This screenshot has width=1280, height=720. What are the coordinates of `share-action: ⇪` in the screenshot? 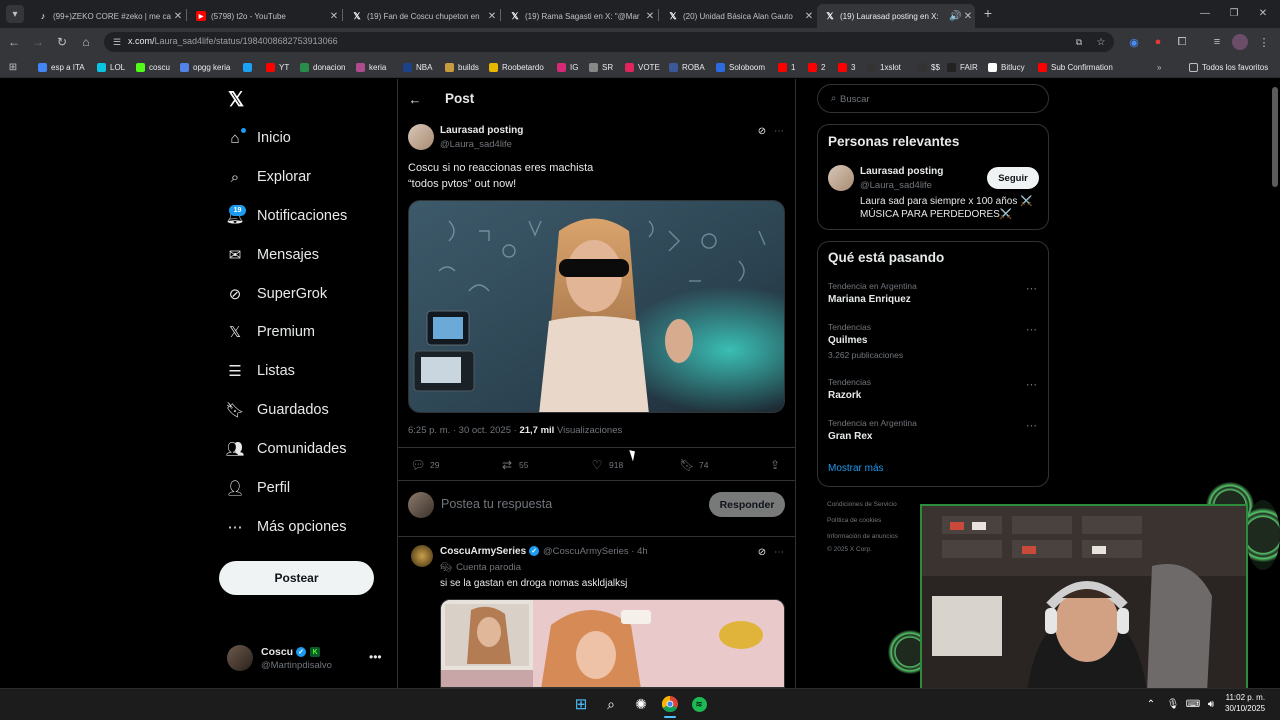 It's located at (777, 465).